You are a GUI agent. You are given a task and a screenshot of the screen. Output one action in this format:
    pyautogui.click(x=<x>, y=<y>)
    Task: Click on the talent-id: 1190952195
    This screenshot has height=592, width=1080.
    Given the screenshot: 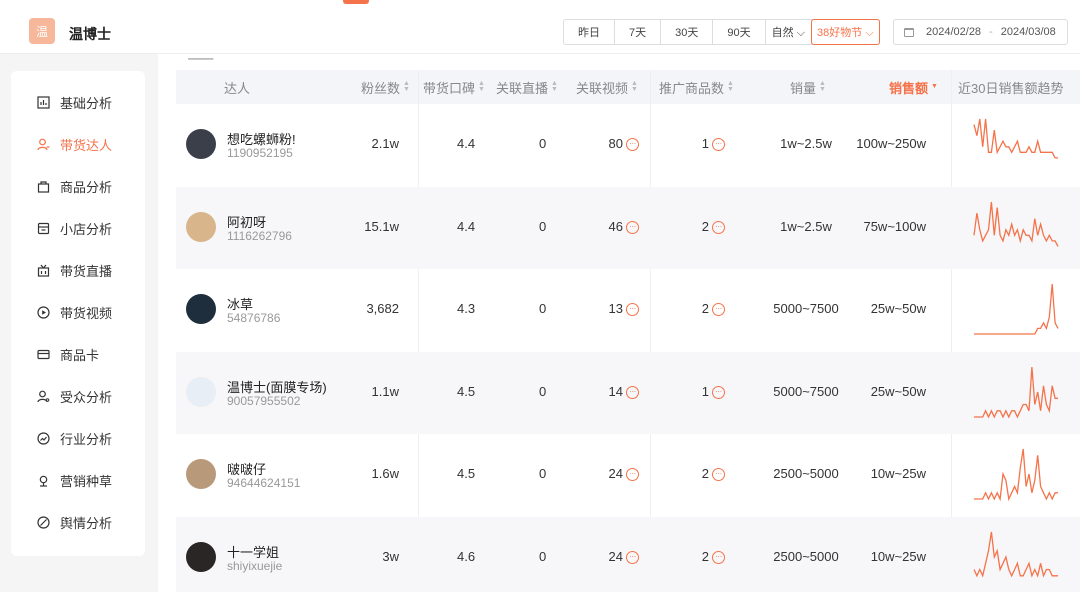 What is the action you would take?
    pyautogui.click(x=260, y=153)
    